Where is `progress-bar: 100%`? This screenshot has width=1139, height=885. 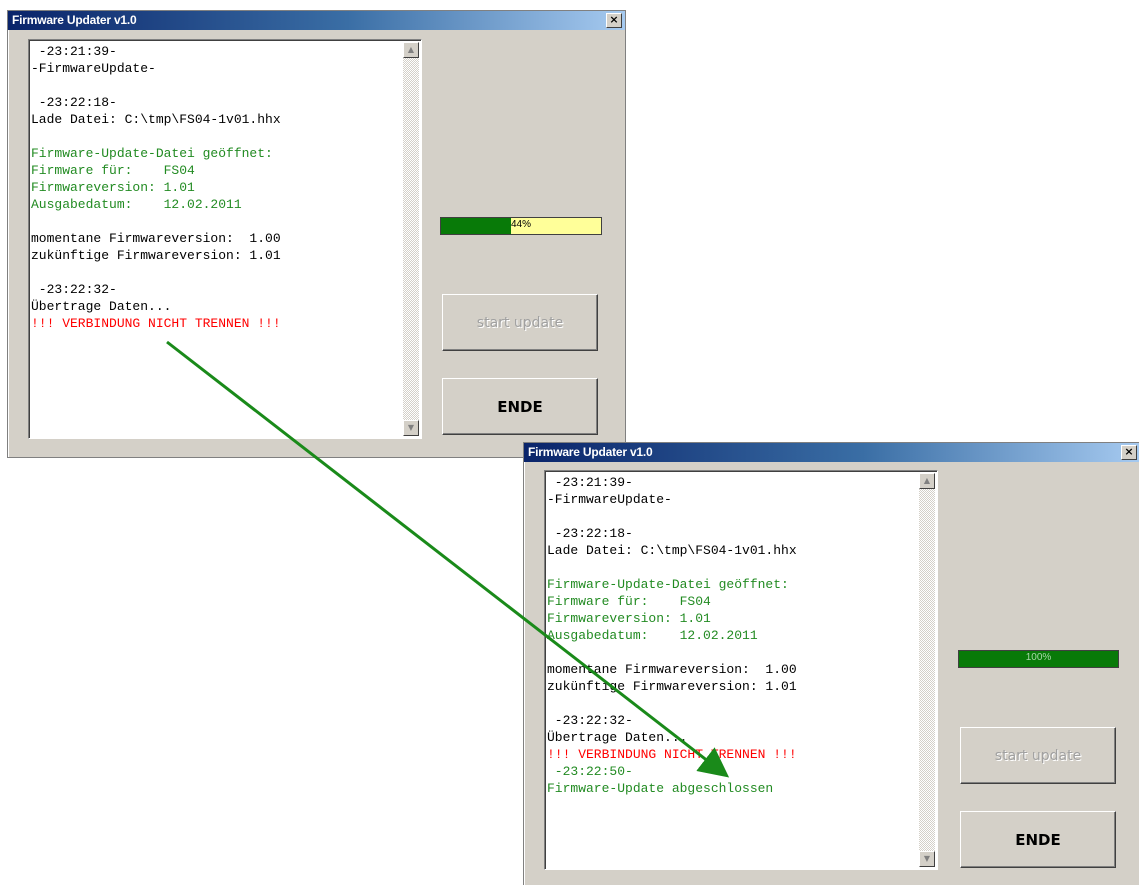
progress-bar: 100% is located at coordinates (1038, 659).